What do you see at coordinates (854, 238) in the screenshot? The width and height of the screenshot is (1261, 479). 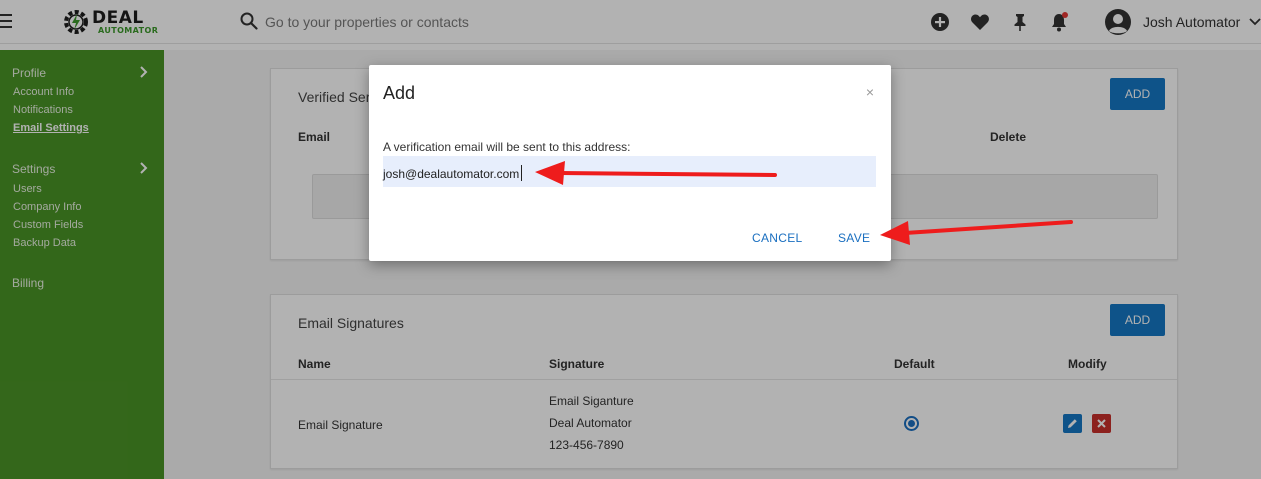 I see `save-button: SAVE` at bounding box center [854, 238].